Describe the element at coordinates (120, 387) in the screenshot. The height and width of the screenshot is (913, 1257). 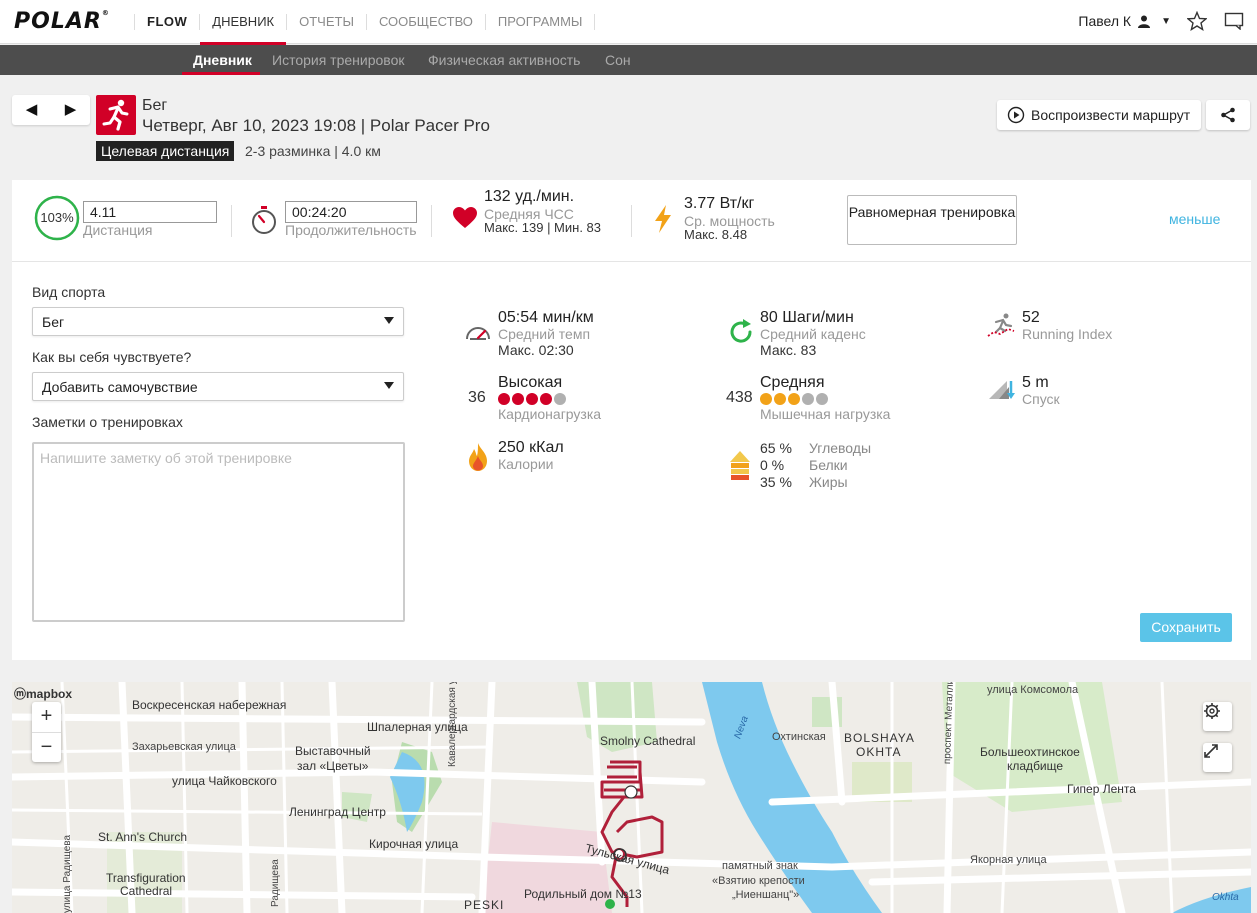
I see `feeling-select-value: Добавить самочувствие` at that location.